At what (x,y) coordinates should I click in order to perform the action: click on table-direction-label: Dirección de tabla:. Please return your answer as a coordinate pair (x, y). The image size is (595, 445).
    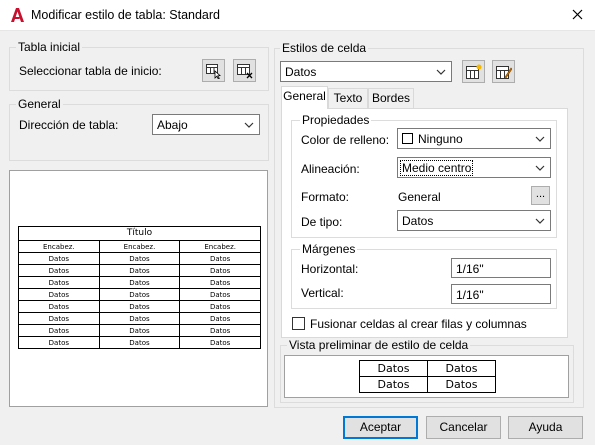
    Looking at the image, I should click on (69, 125).